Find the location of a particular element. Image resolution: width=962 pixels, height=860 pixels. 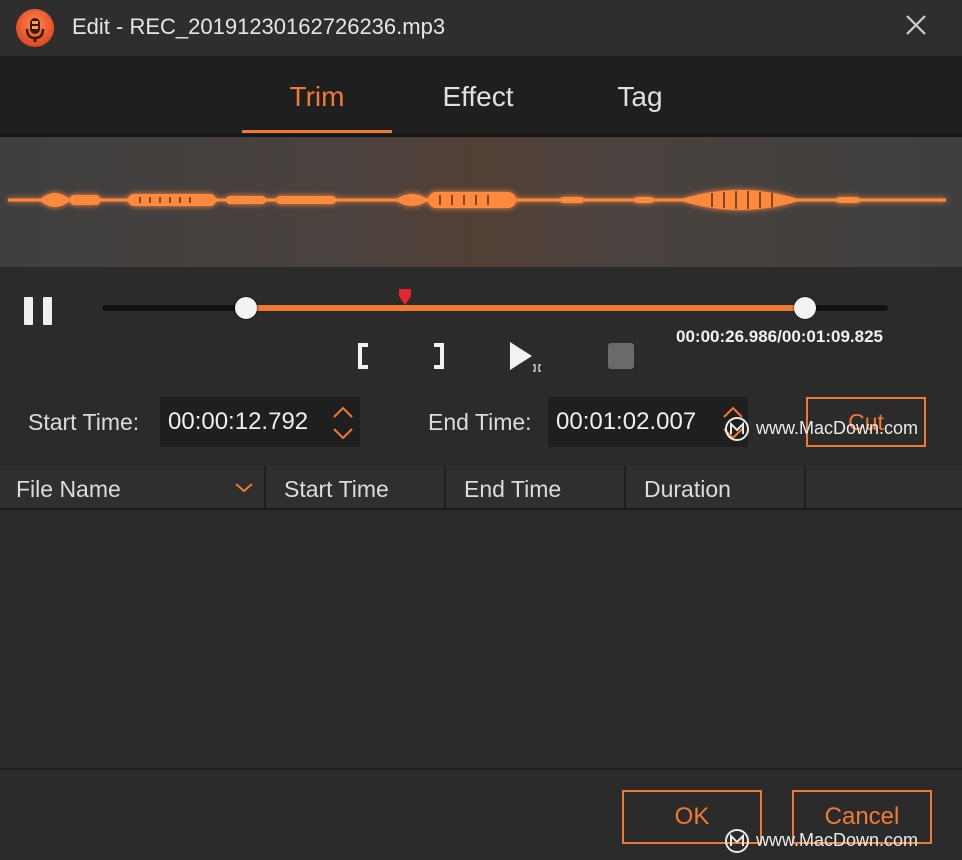

bracket-left-icon is located at coordinates (363, 356).